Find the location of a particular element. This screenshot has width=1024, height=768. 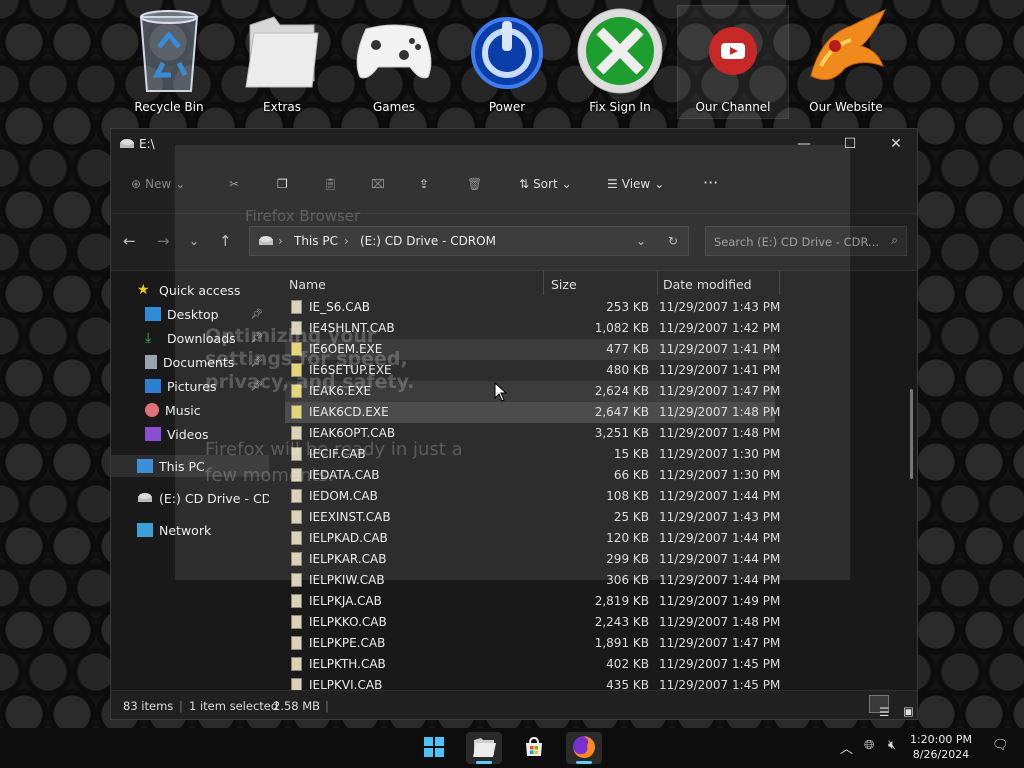

file-size: 480 KB is located at coordinates (627, 370).